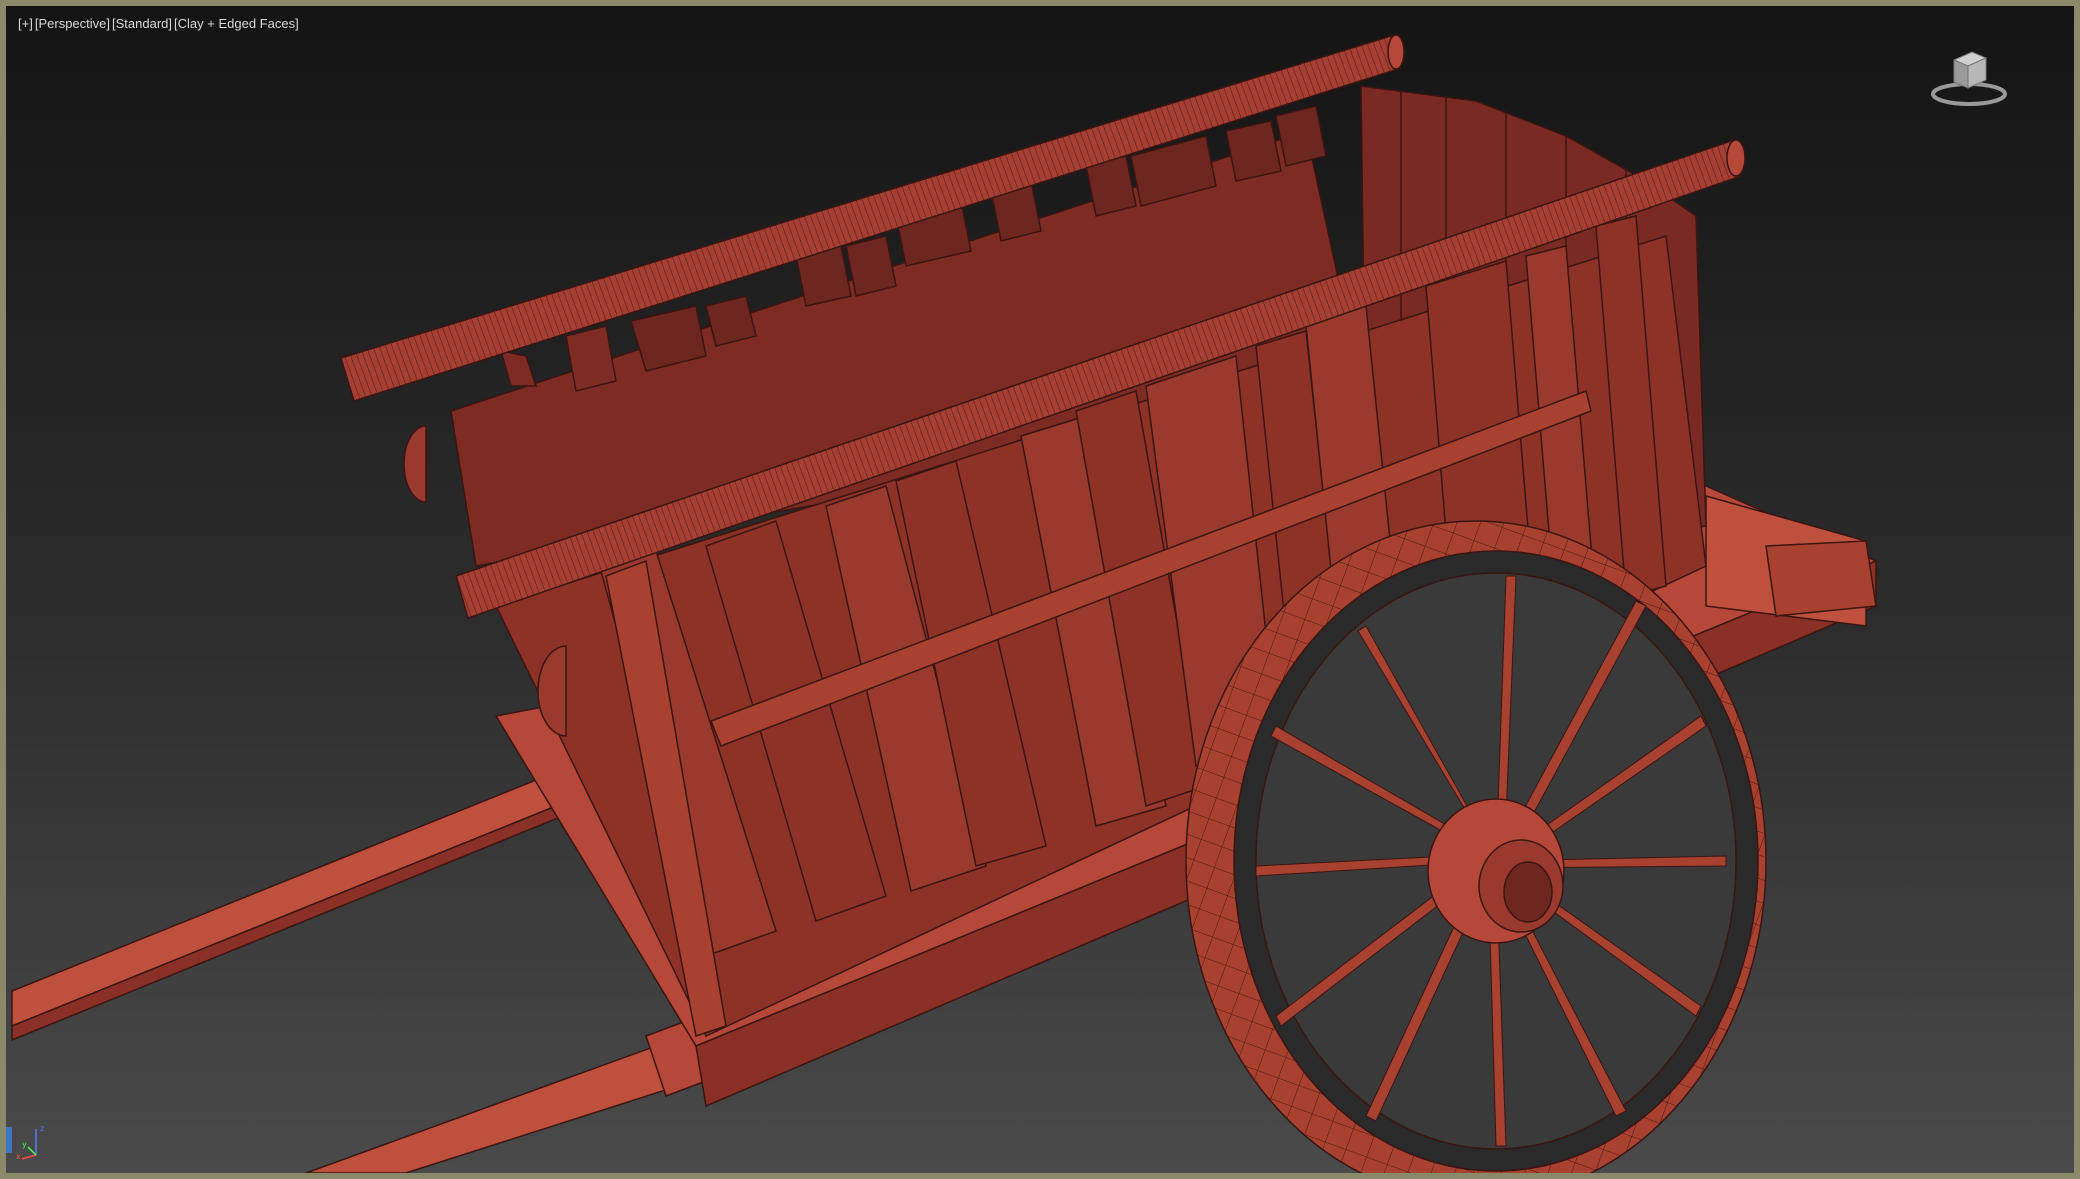 The width and height of the screenshot is (2080, 1179). What do you see at coordinates (42, 1128) in the screenshot?
I see `axis-z-label: z` at bounding box center [42, 1128].